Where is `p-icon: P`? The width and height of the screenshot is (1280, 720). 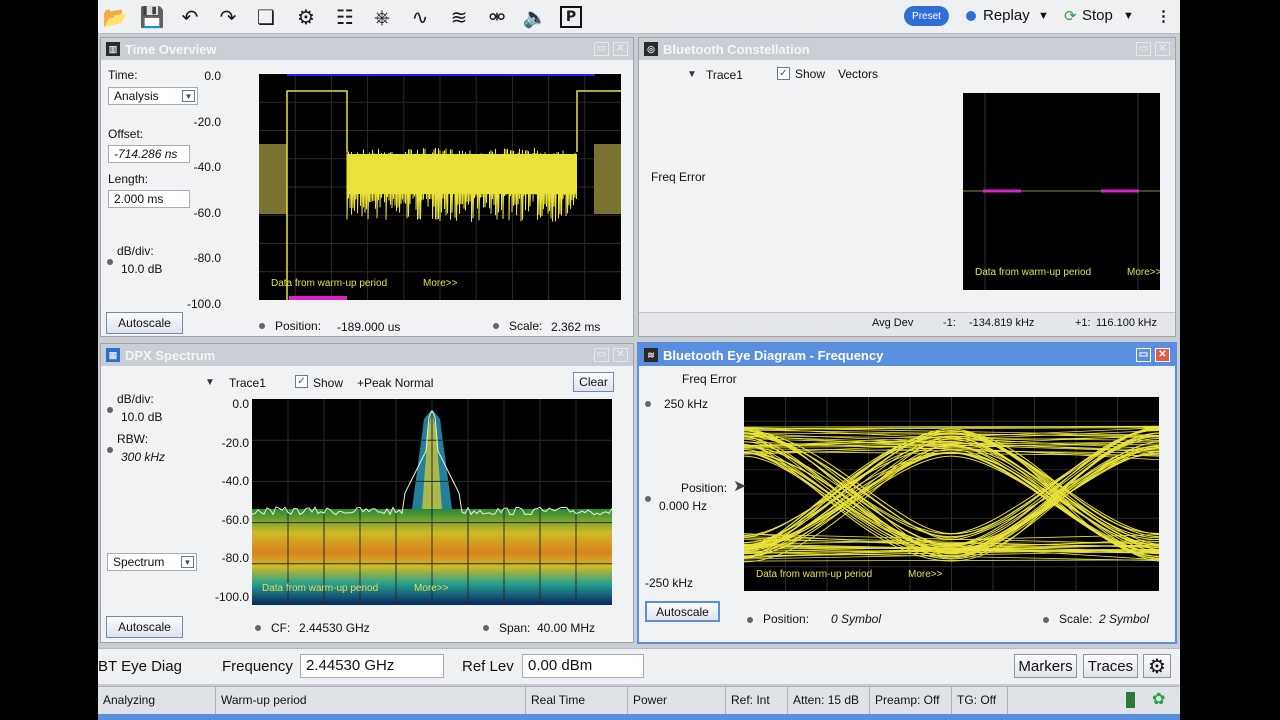 p-icon: P is located at coordinates (571, 17).